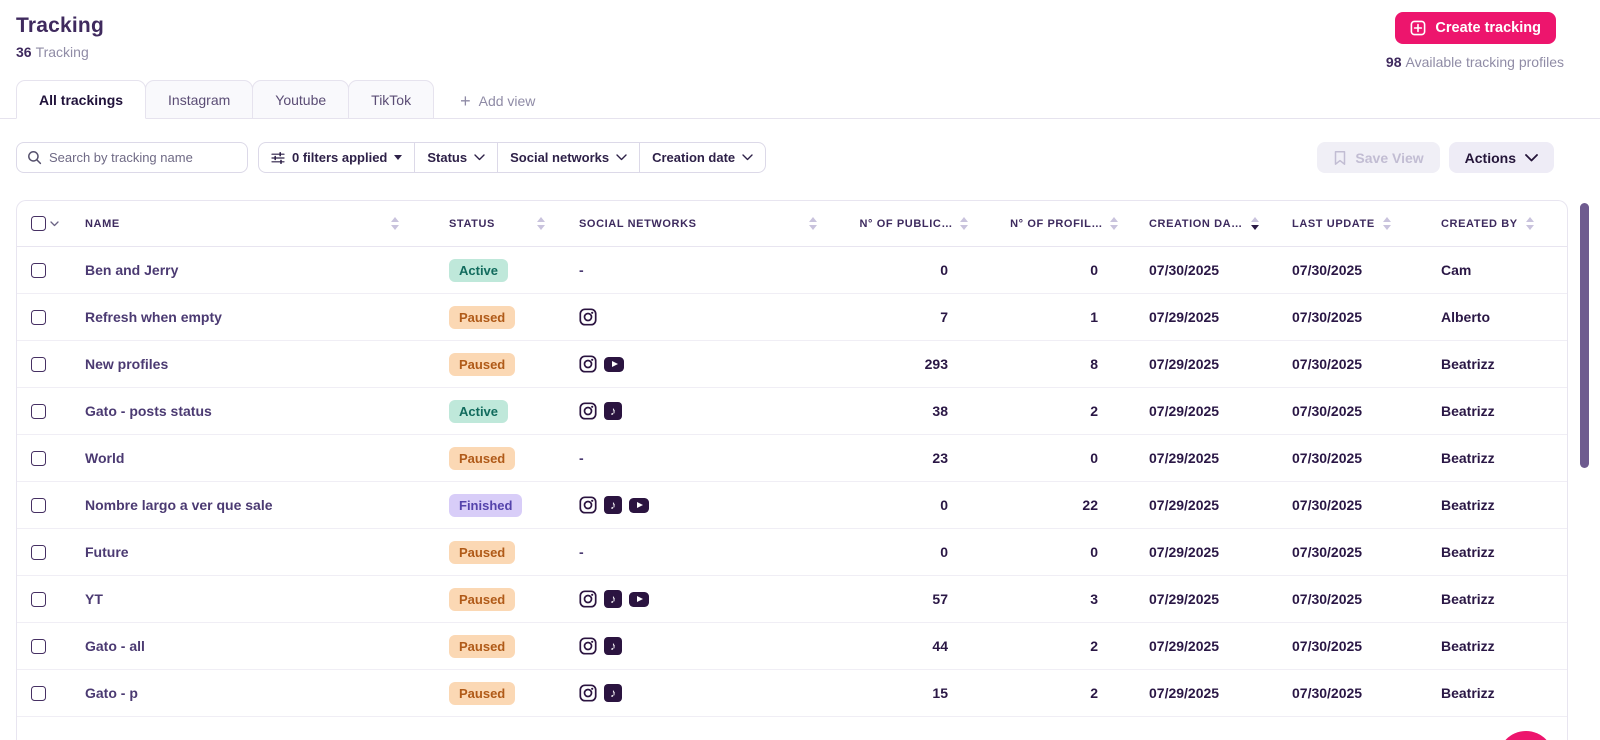 This screenshot has height=740, width=1600. What do you see at coordinates (301, 99) in the screenshot?
I see `tab-youtube: Youtube` at bounding box center [301, 99].